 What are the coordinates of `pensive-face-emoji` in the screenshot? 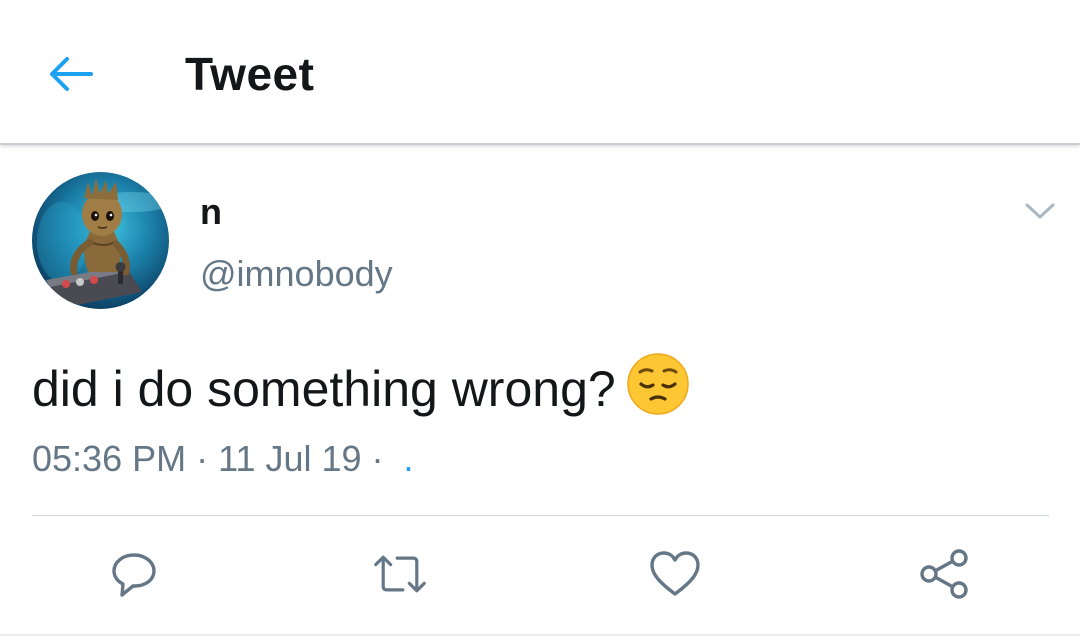 It's located at (658, 391).